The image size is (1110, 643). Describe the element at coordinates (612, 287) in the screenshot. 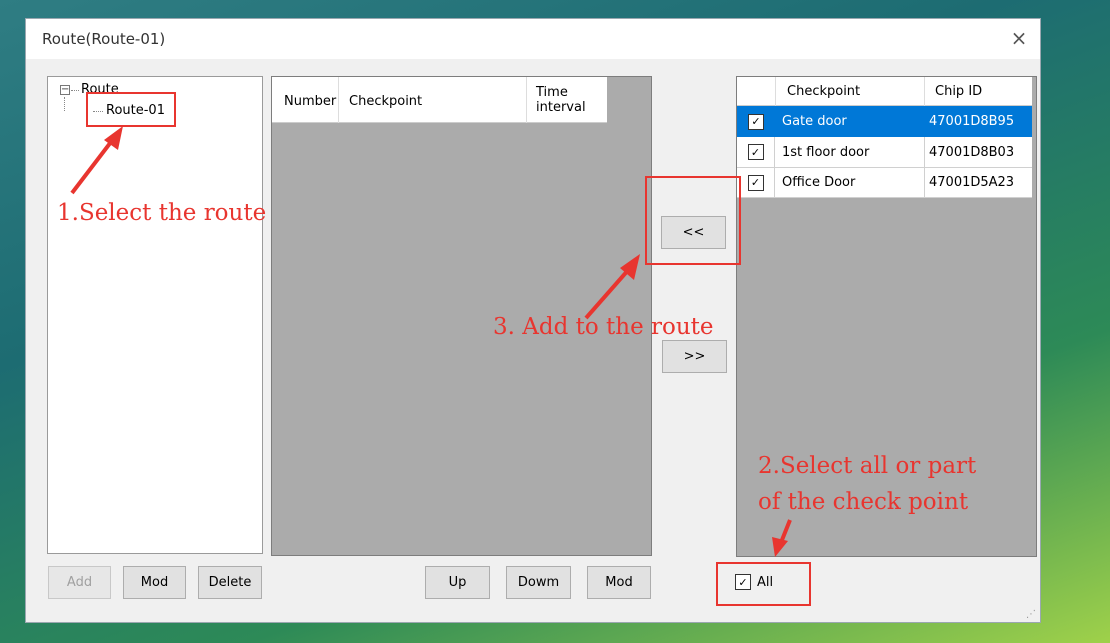

I see `arrow-step3` at that location.